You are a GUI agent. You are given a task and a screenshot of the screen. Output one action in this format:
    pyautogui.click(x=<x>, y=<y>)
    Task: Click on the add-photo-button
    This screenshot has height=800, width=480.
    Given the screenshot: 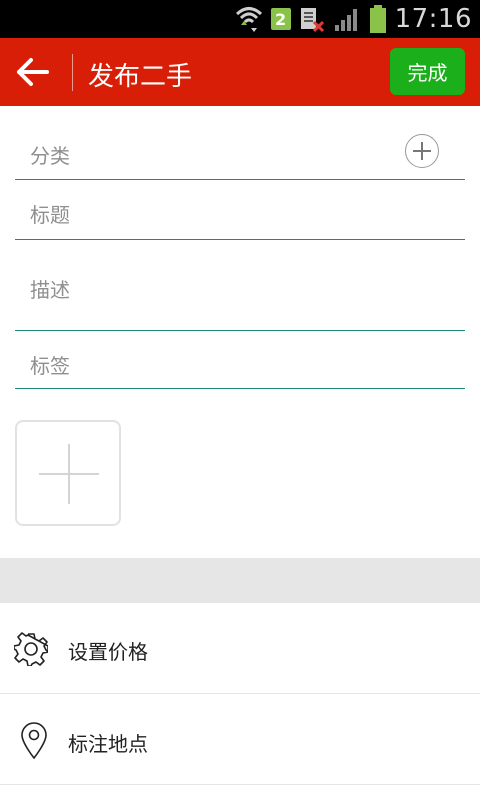 What is the action you would take?
    pyautogui.click(x=68, y=473)
    